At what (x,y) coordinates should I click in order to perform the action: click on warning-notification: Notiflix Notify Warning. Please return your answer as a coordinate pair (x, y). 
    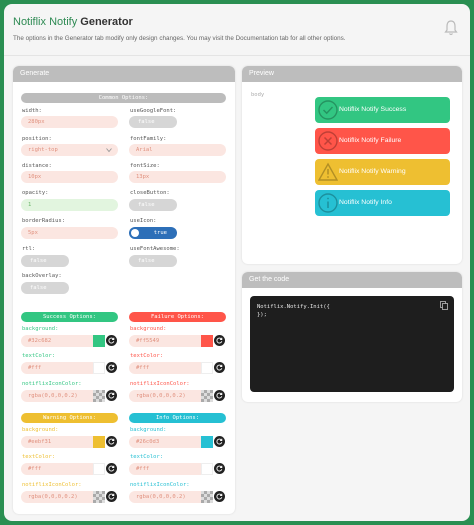
    Looking at the image, I should click on (382, 172).